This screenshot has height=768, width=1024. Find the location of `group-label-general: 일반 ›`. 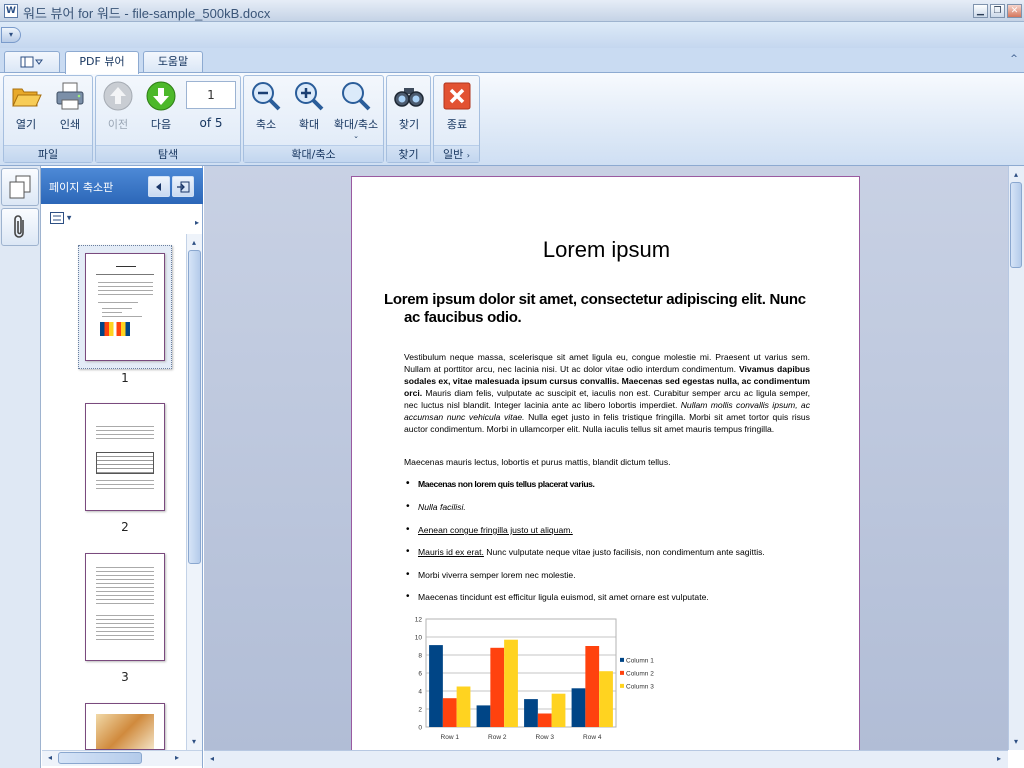

group-label-general: 일반 › is located at coordinates (456, 153).